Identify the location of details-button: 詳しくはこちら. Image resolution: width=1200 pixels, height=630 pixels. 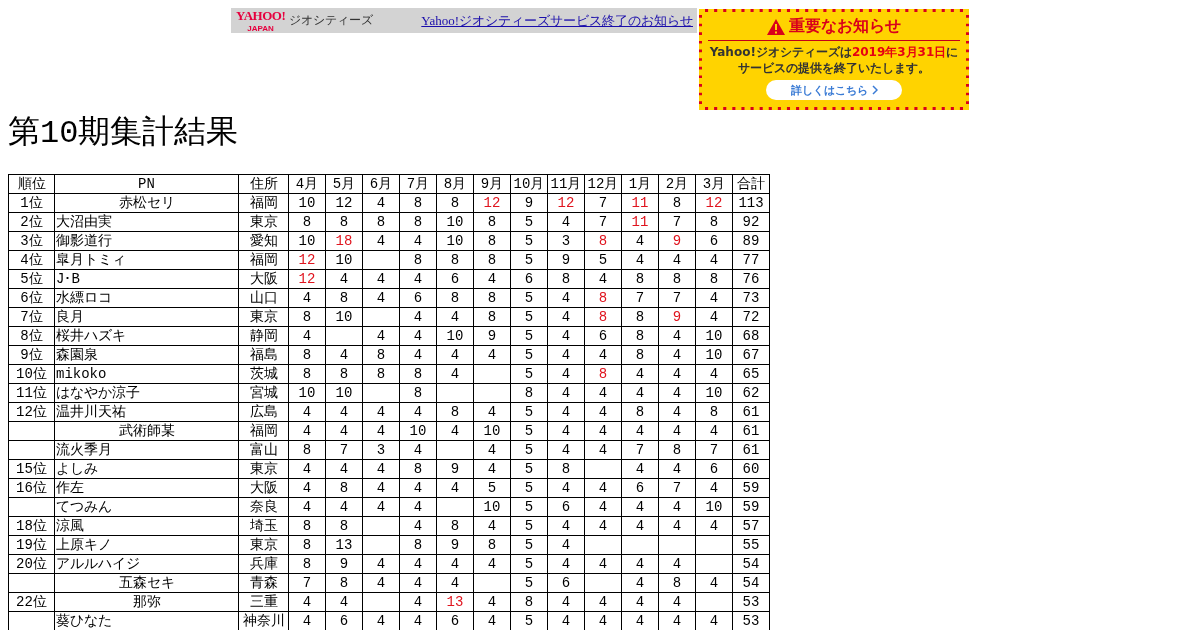
(834, 90).